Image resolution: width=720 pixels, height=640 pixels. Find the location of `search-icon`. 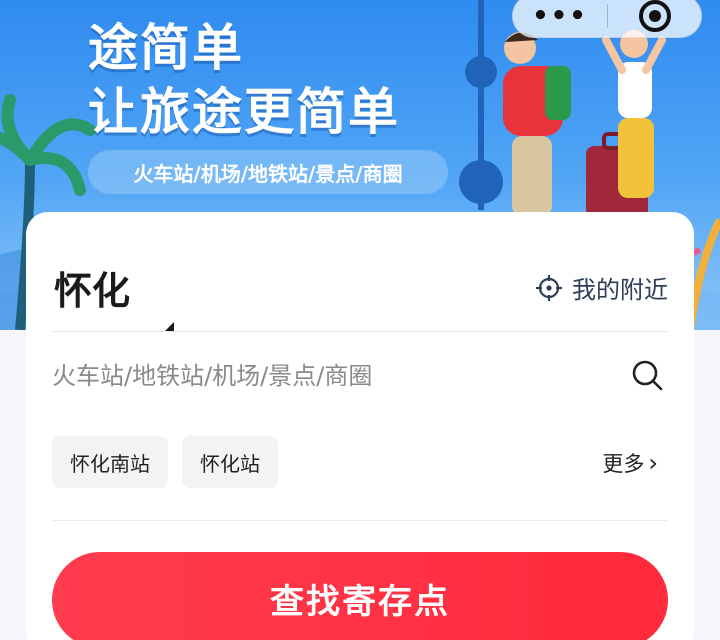

search-icon is located at coordinates (647, 375).